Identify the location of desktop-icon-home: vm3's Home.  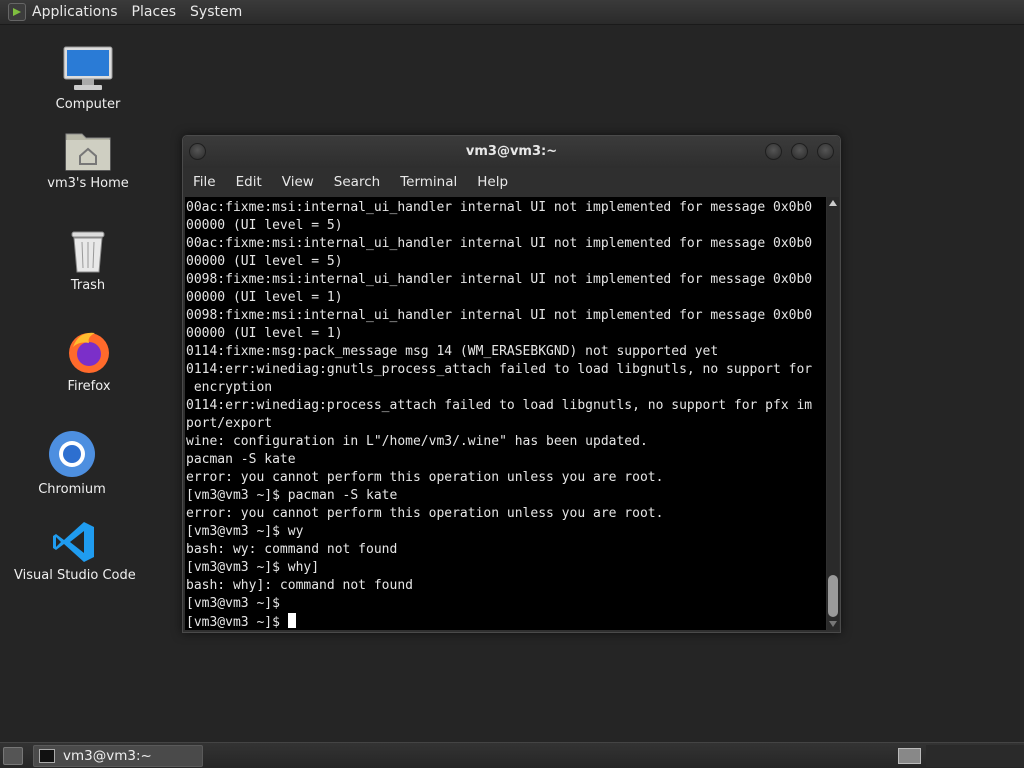
(88, 159).